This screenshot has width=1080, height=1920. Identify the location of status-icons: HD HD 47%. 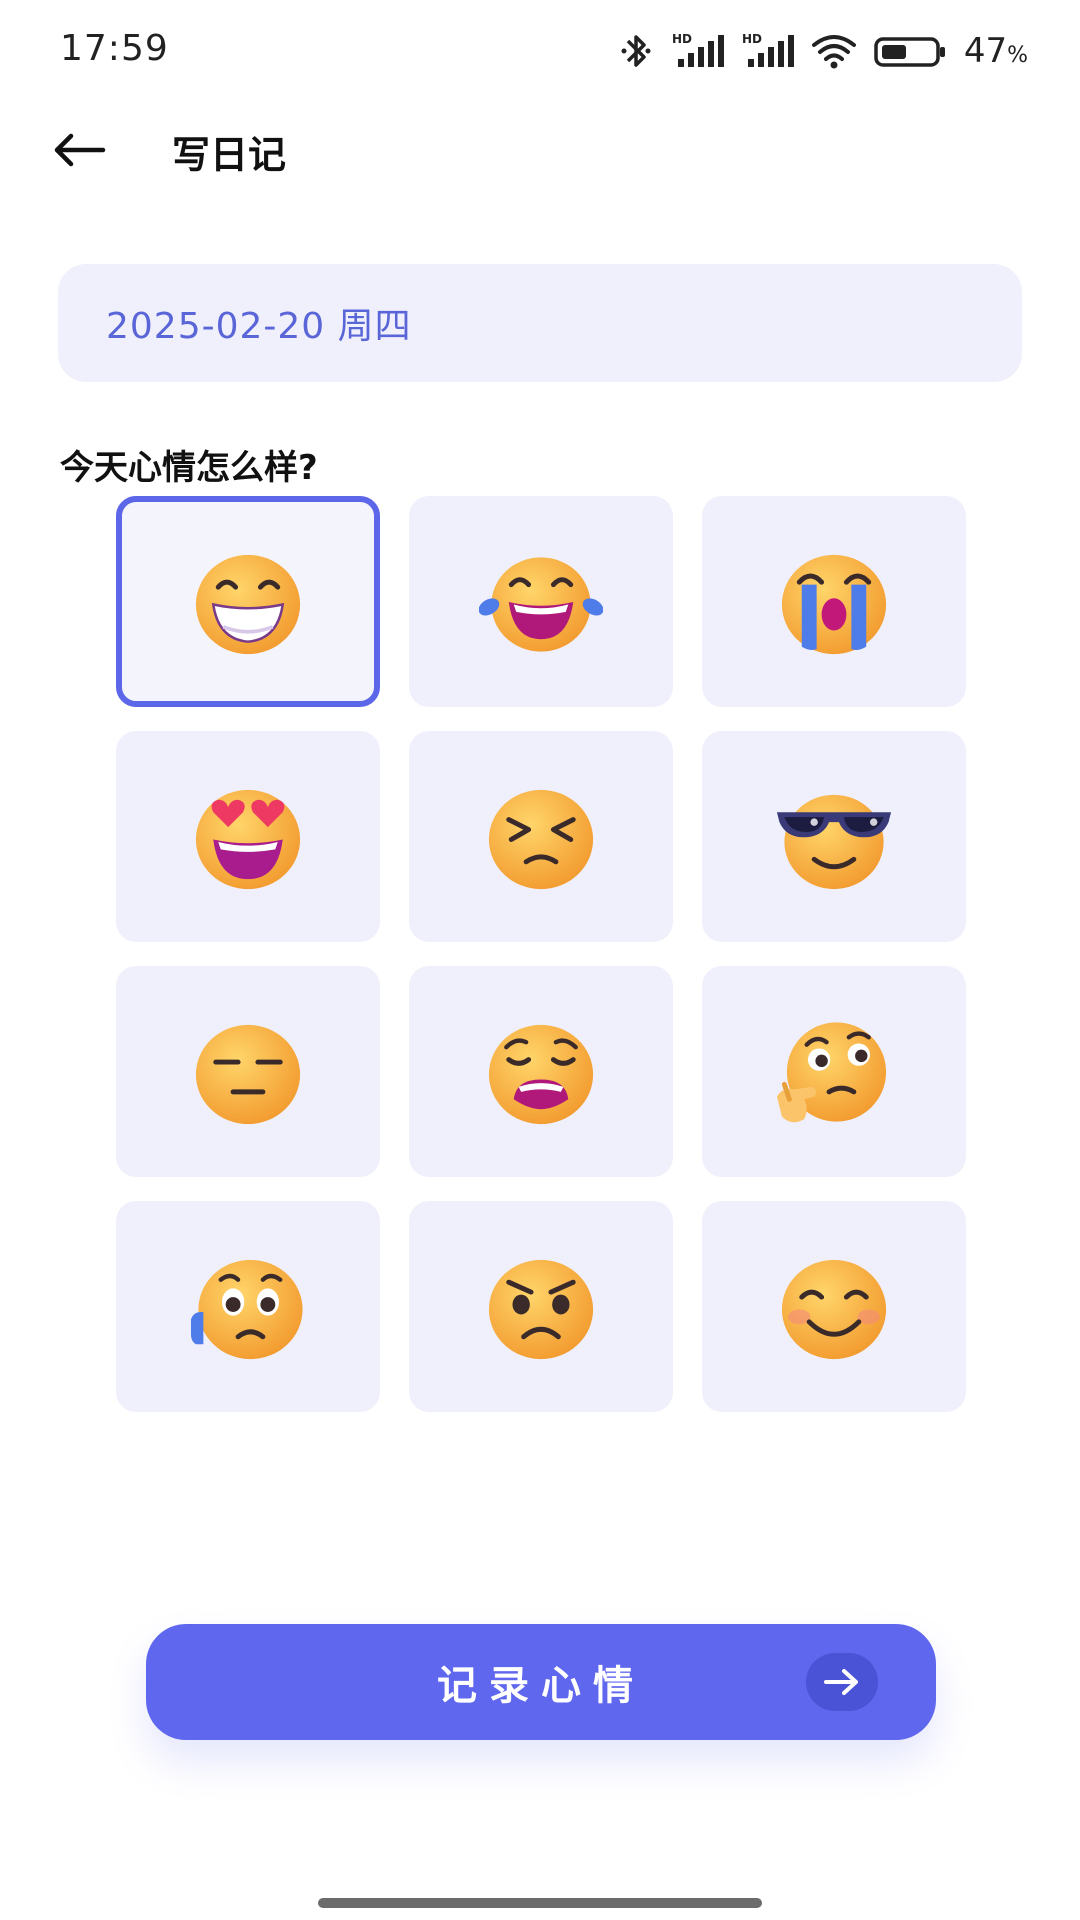
(823, 51).